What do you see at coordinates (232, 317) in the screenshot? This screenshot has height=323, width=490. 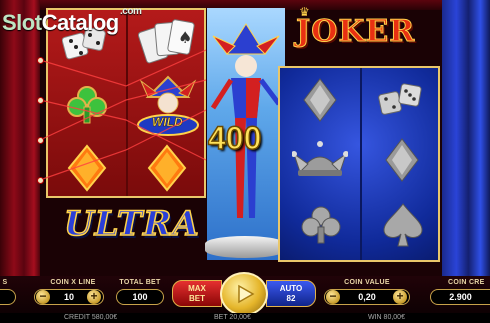 I see `bet-status: BET 20,00€` at bounding box center [232, 317].